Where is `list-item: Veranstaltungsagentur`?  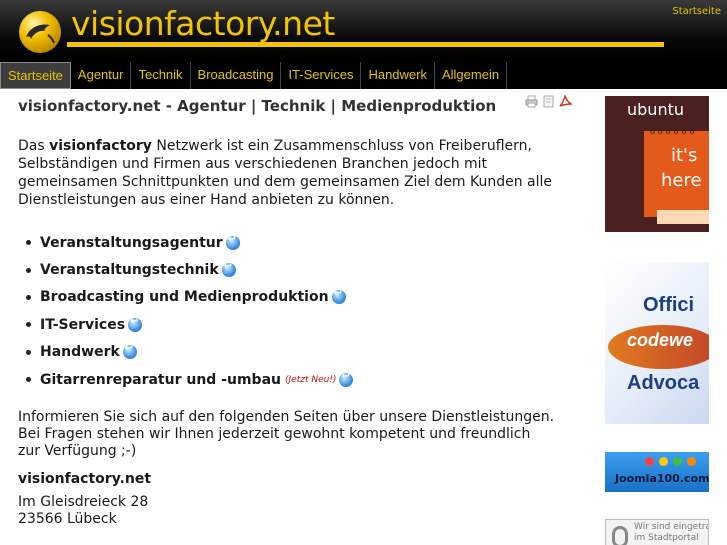
list-item: Veranstaltungsagentur is located at coordinates (189, 242).